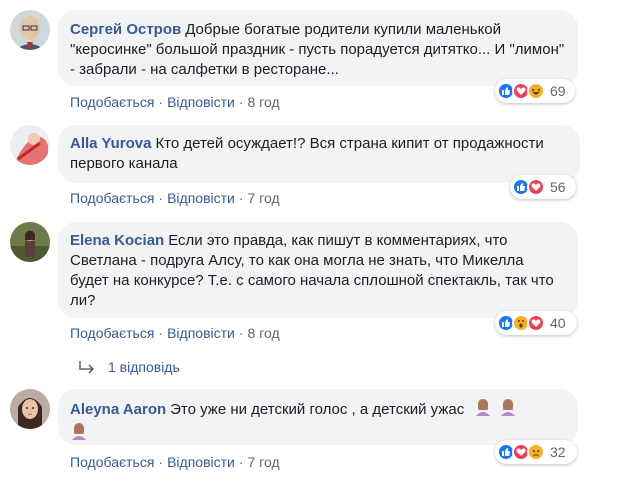 The height and width of the screenshot is (483, 620). What do you see at coordinates (558, 91) in the screenshot?
I see `reaction-count: 69` at bounding box center [558, 91].